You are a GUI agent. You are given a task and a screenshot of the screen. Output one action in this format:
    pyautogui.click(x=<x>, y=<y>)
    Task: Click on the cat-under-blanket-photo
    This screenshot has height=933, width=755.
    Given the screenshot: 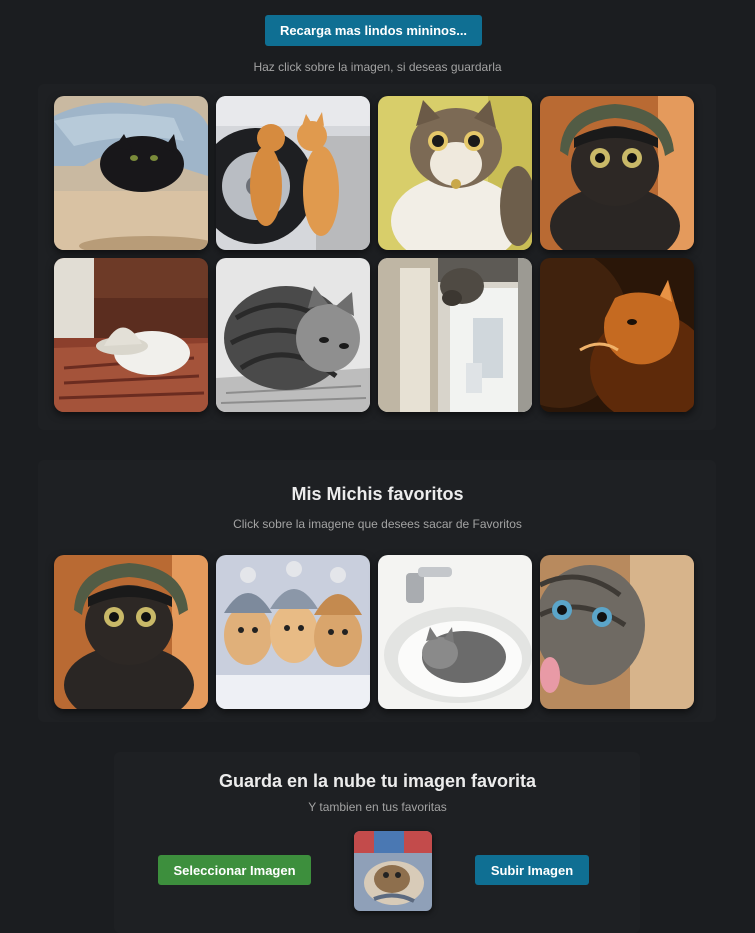 What is the action you would take?
    pyautogui.click(x=131, y=173)
    